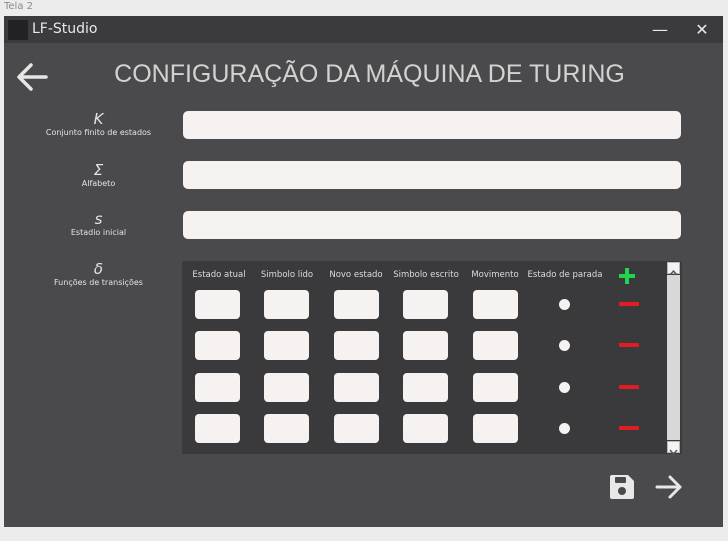 Image resolution: width=728 pixels, height=541 pixels. Describe the element at coordinates (660, 30) in the screenshot. I see `minimize-button: —` at that location.